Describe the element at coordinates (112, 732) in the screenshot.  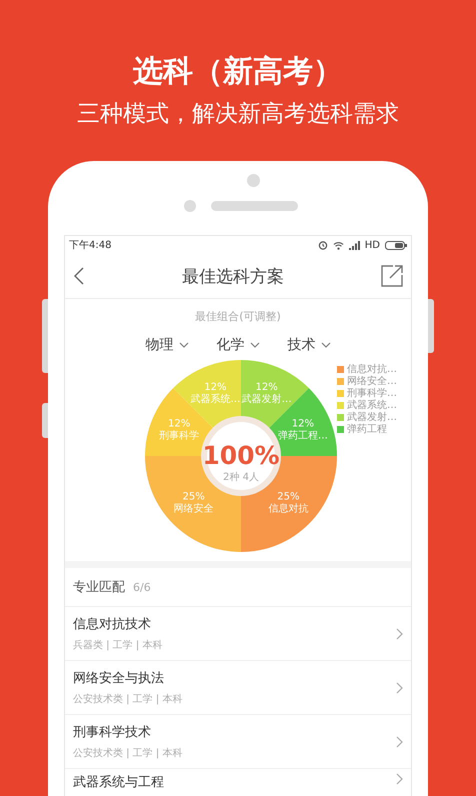
I see `major-name: 刑事科学技术` at that location.